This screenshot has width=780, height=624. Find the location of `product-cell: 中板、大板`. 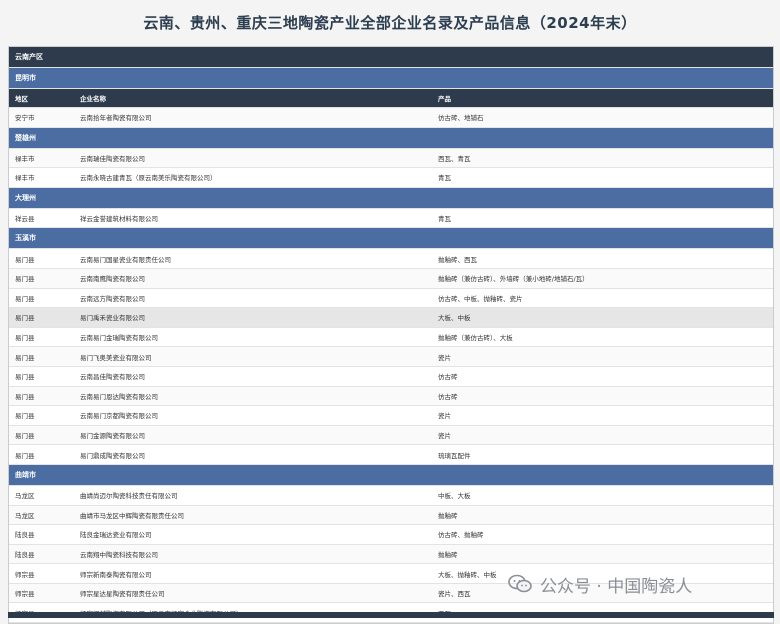

product-cell: 中板、大板 is located at coordinates (602, 495).